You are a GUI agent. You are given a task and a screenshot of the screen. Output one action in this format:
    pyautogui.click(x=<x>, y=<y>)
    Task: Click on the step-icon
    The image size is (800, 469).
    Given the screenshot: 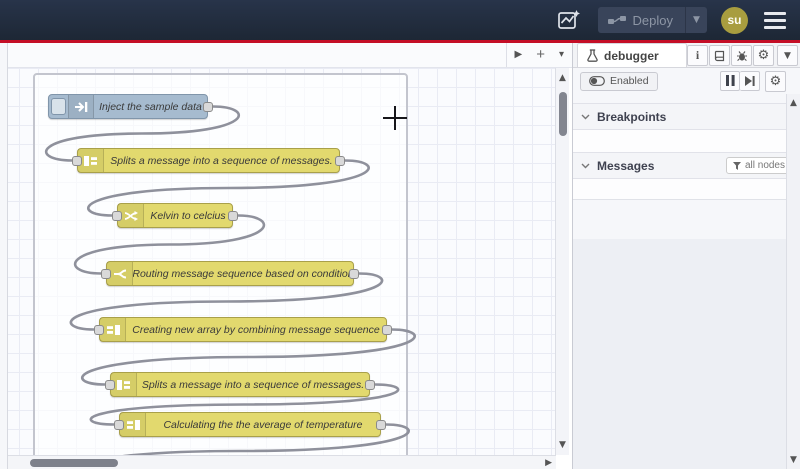 What is the action you would take?
    pyautogui.click(x=749, y=80)
    